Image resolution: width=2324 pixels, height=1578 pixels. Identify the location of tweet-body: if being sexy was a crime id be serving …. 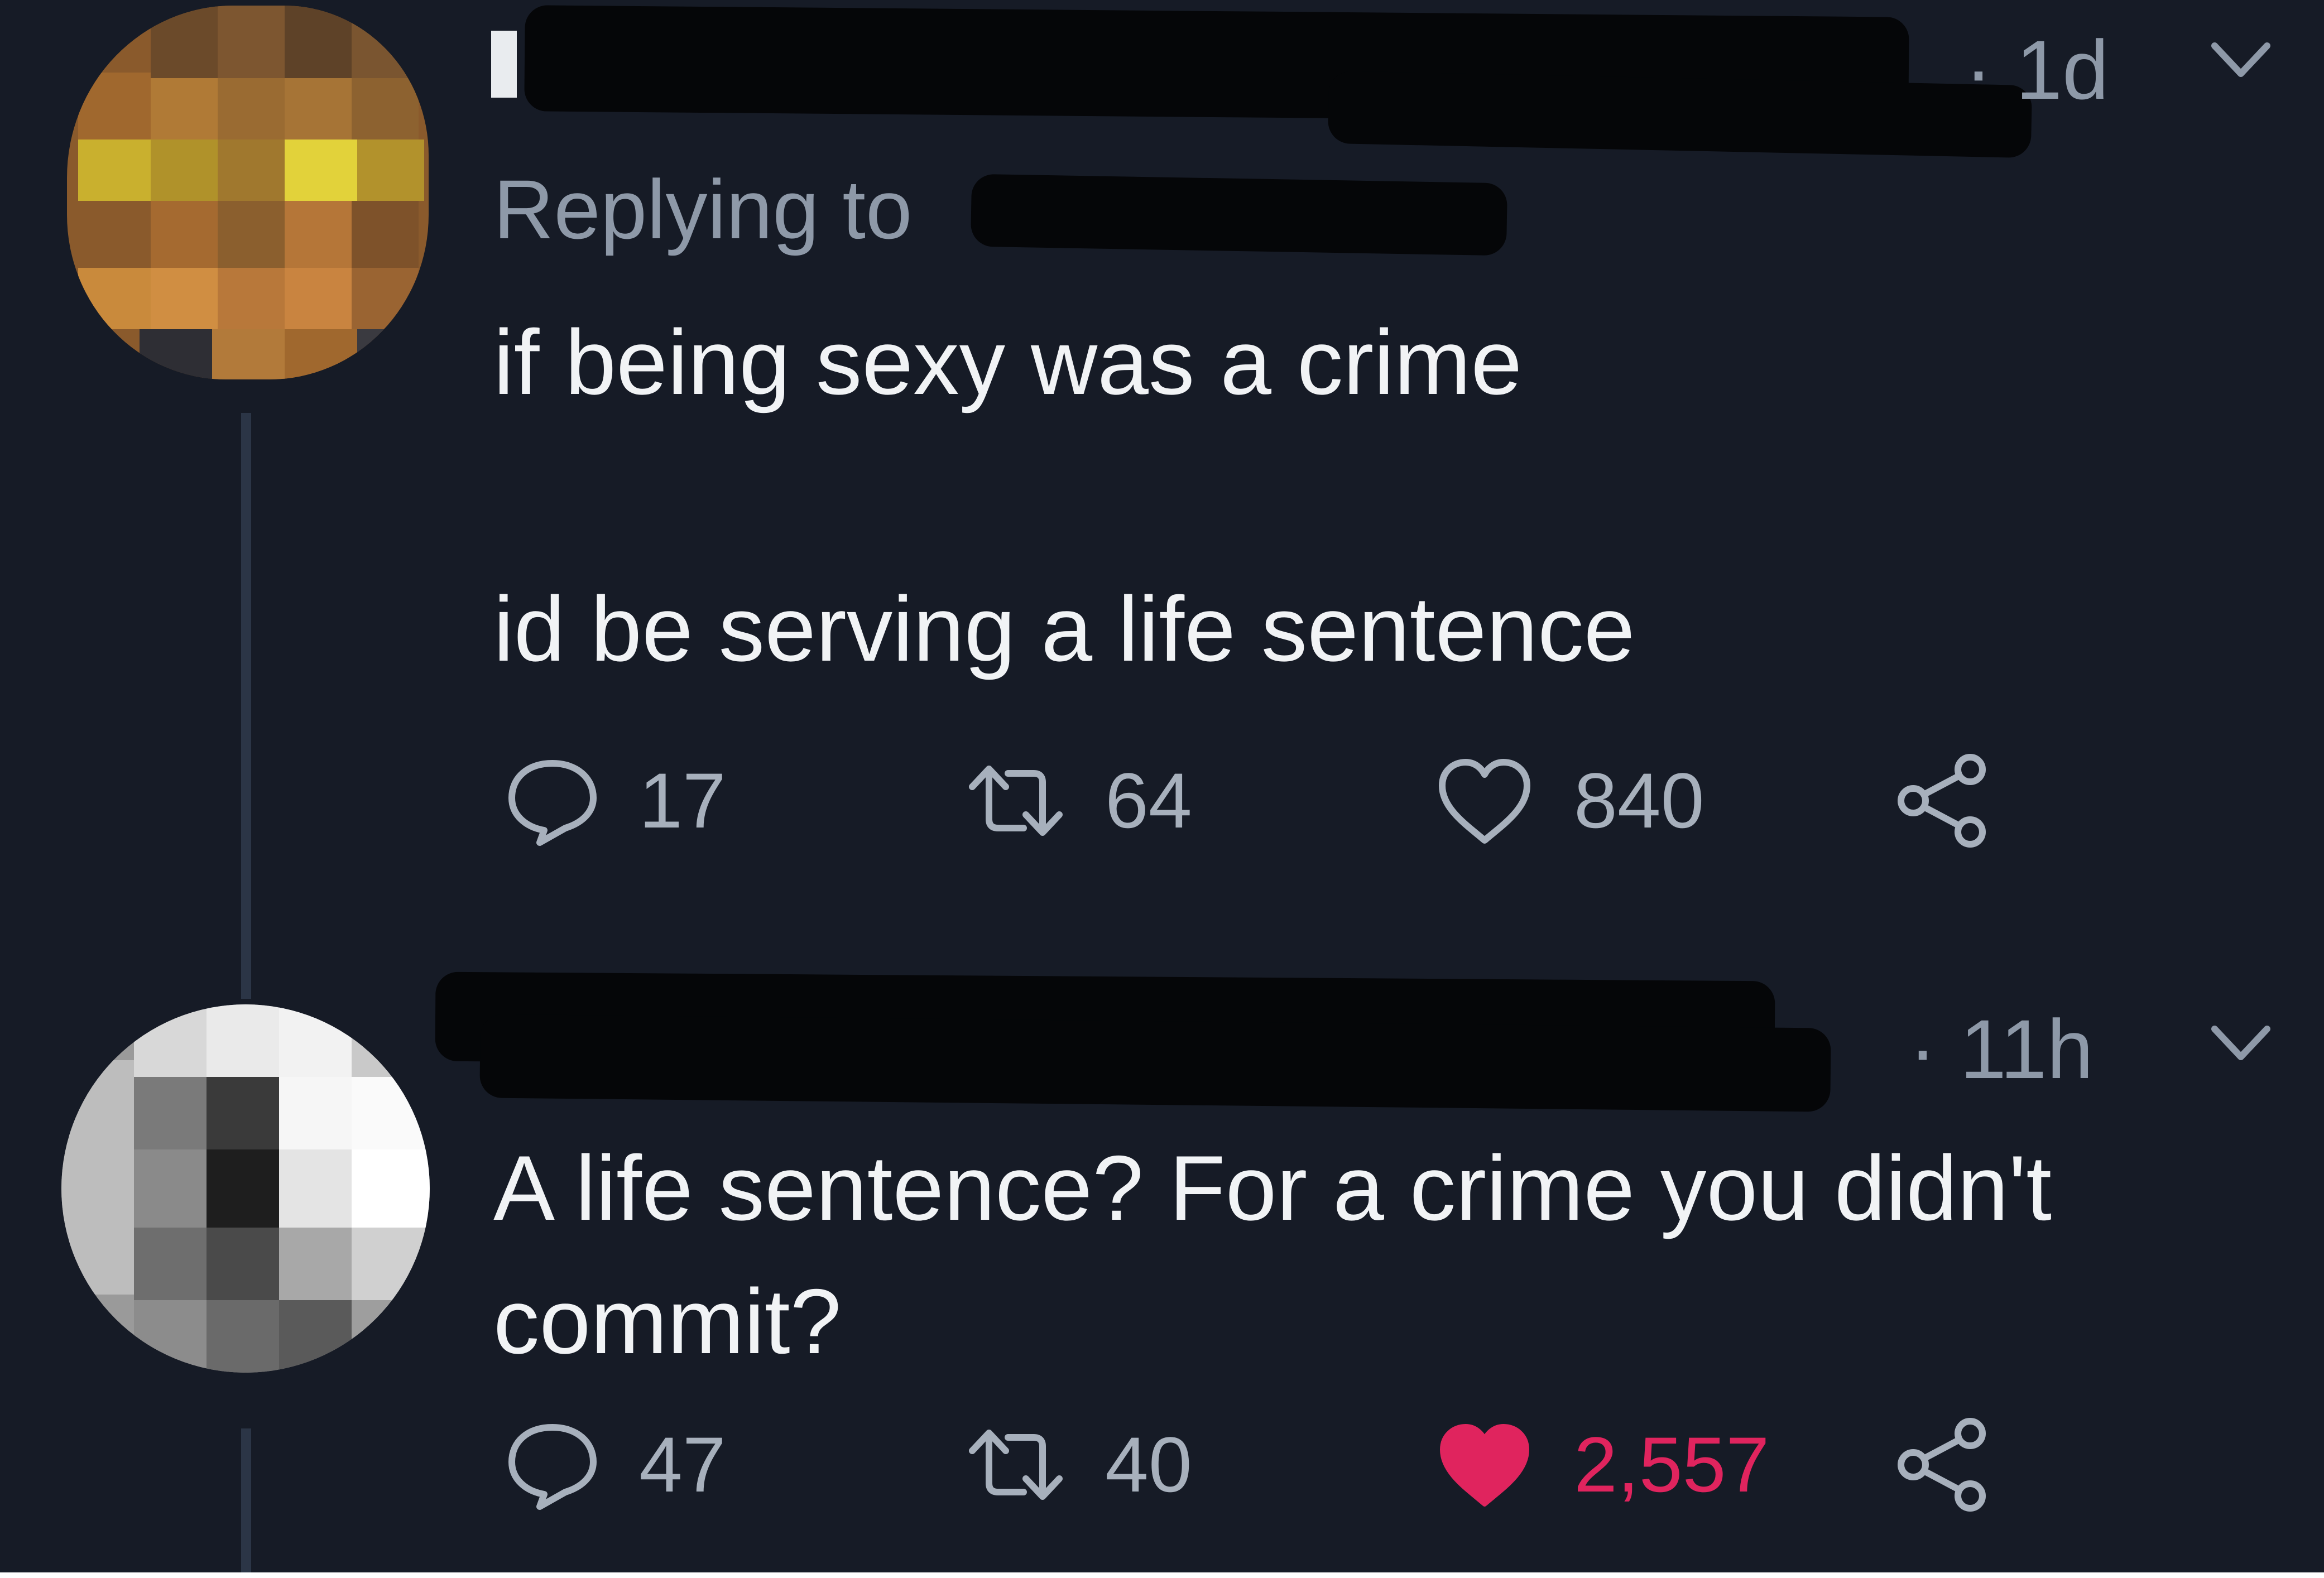
(1064, 496).